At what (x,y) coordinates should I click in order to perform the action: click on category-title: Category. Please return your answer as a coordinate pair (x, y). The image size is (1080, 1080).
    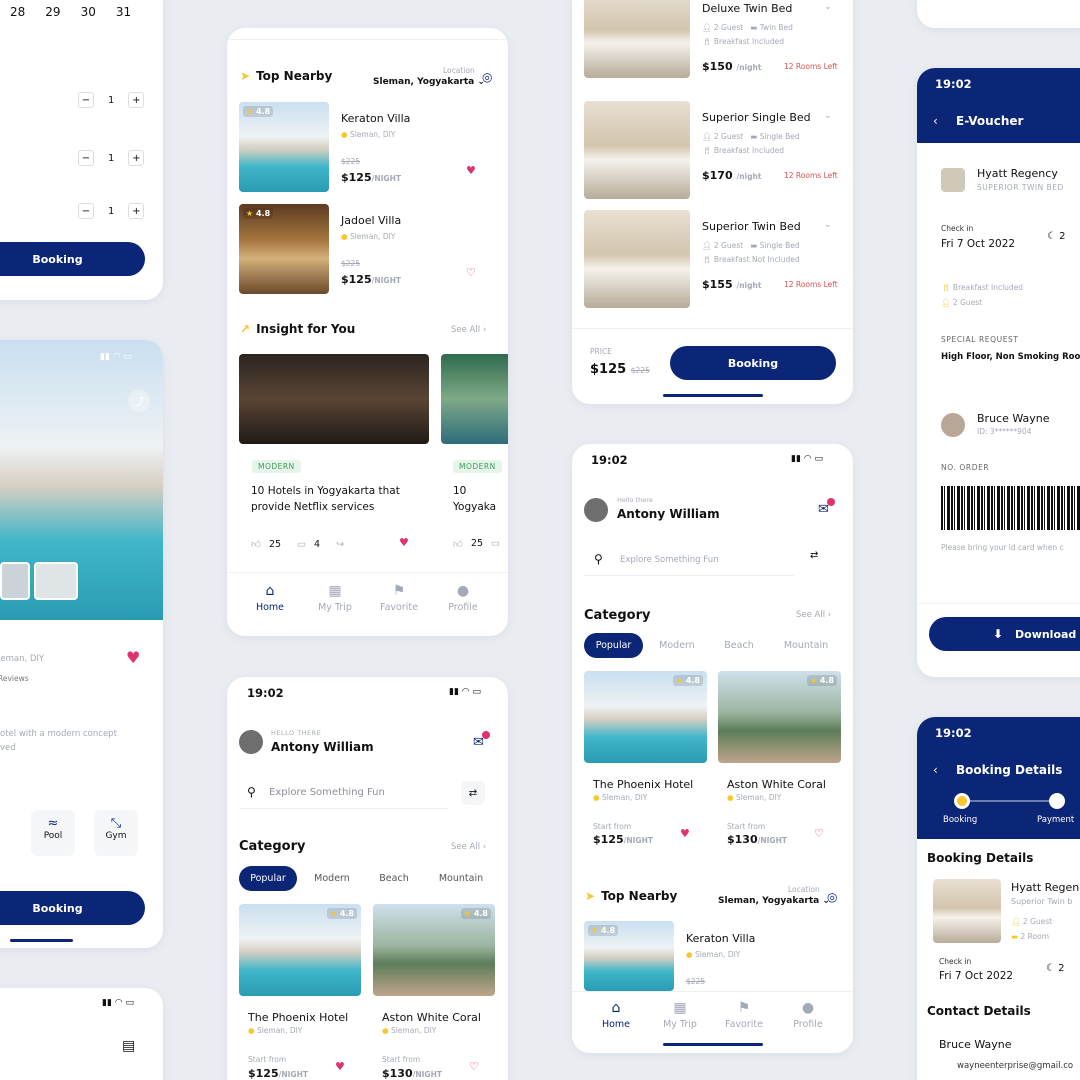
    Looking at the image, I should click on (617, 615).